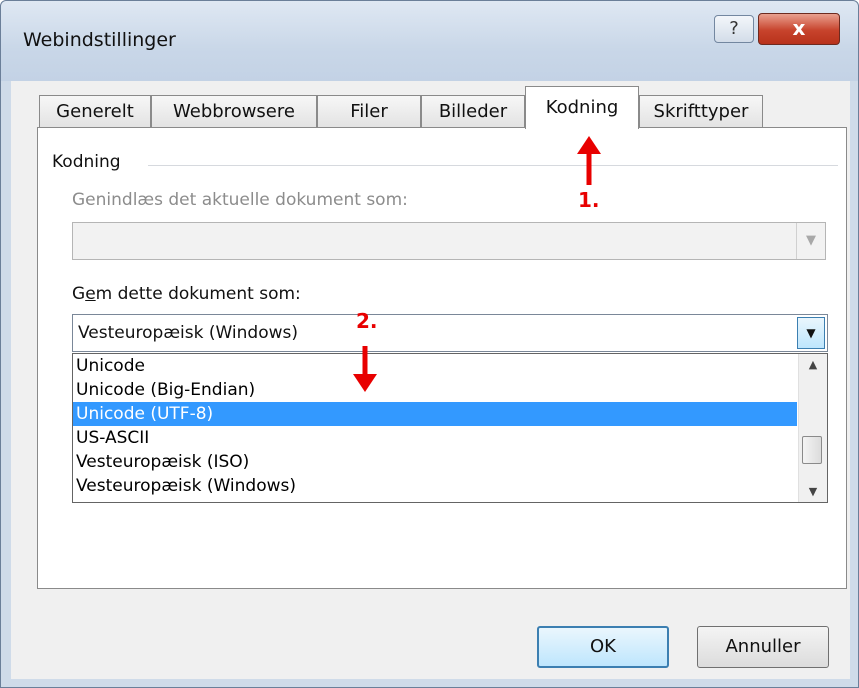 This screenshot has height=688, width=859. I want to click on reload-encoding-select: ▼, so click(449, 241).